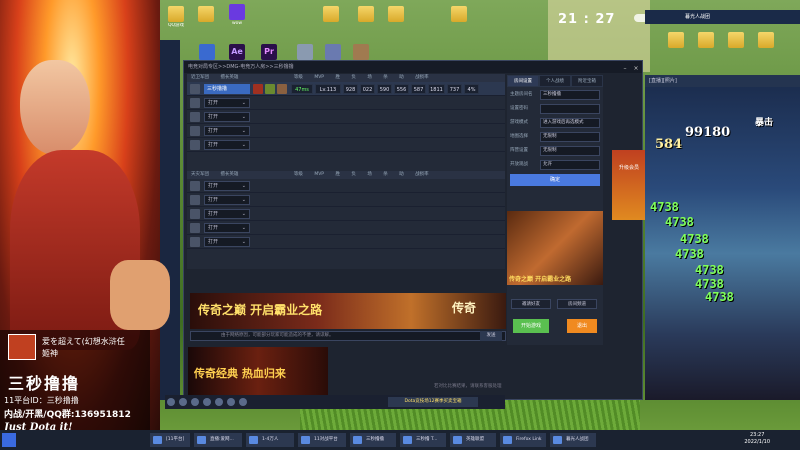 The image size is (800, 450). What do you see at coordinates (570, 137) in the screenshot?
I see `map-select: 无限制` at bounding box center [570, 137].